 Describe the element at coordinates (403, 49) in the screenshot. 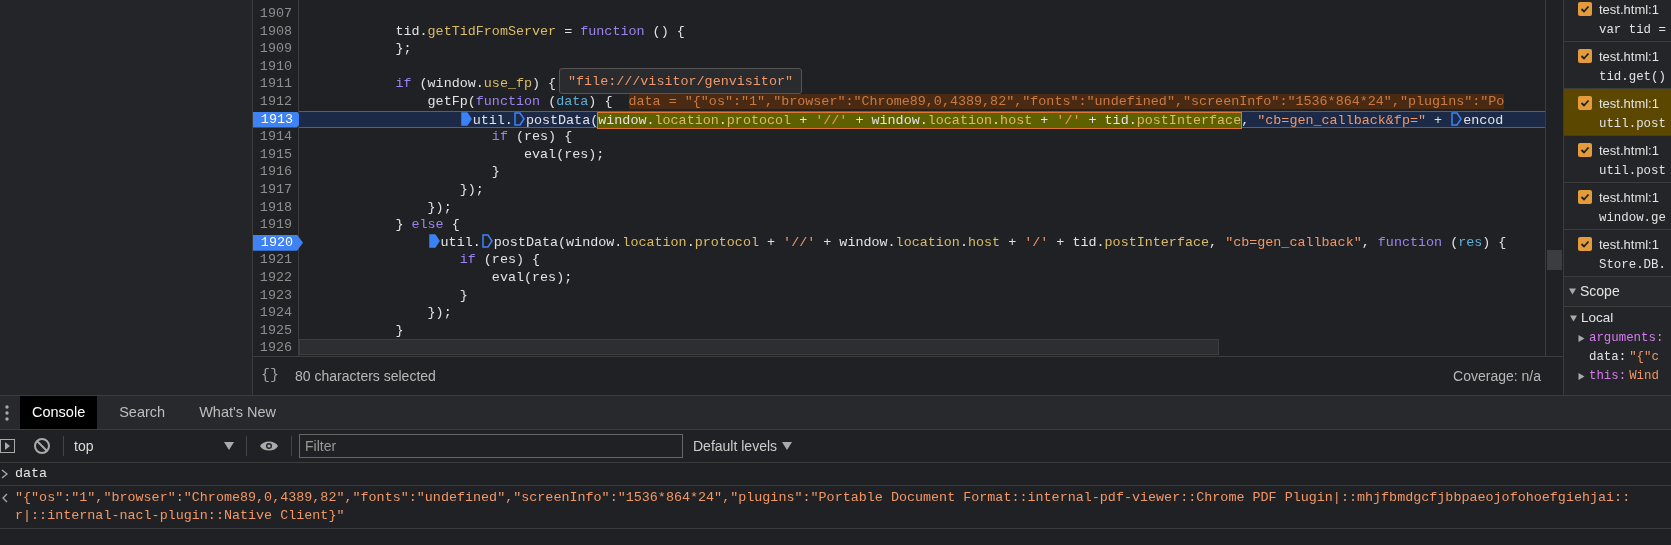

I see `code-line: };` at that location.